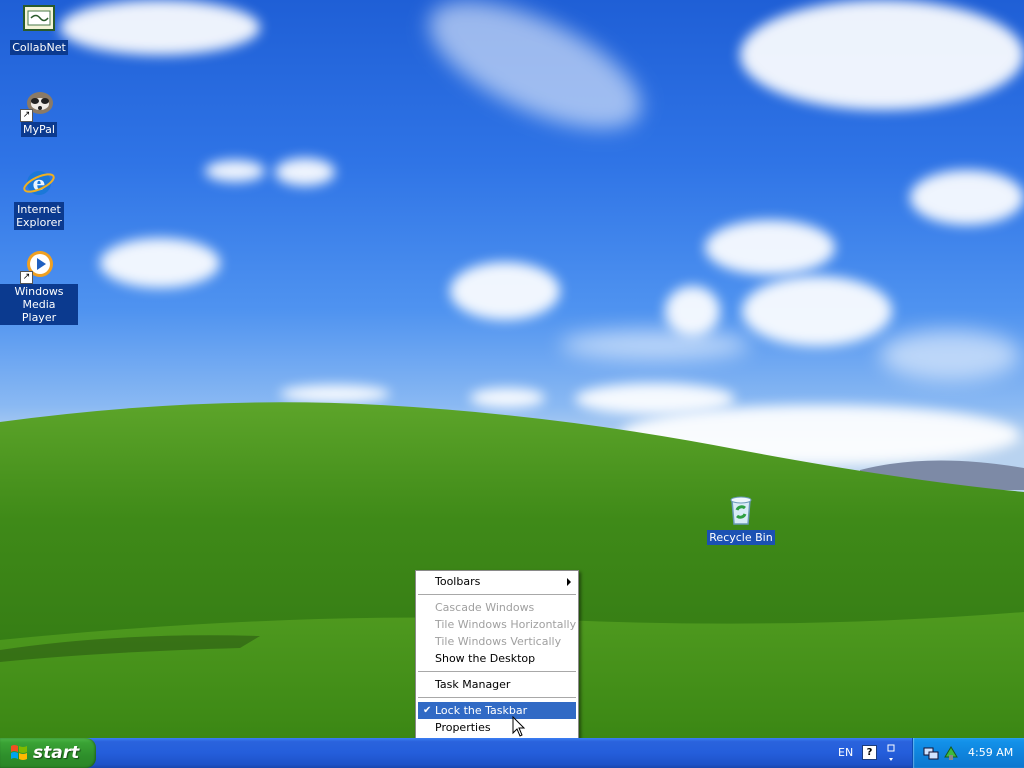  Describe the element at coordinates (56, 753) in the screenshot. I see `start-label: start` at that location.